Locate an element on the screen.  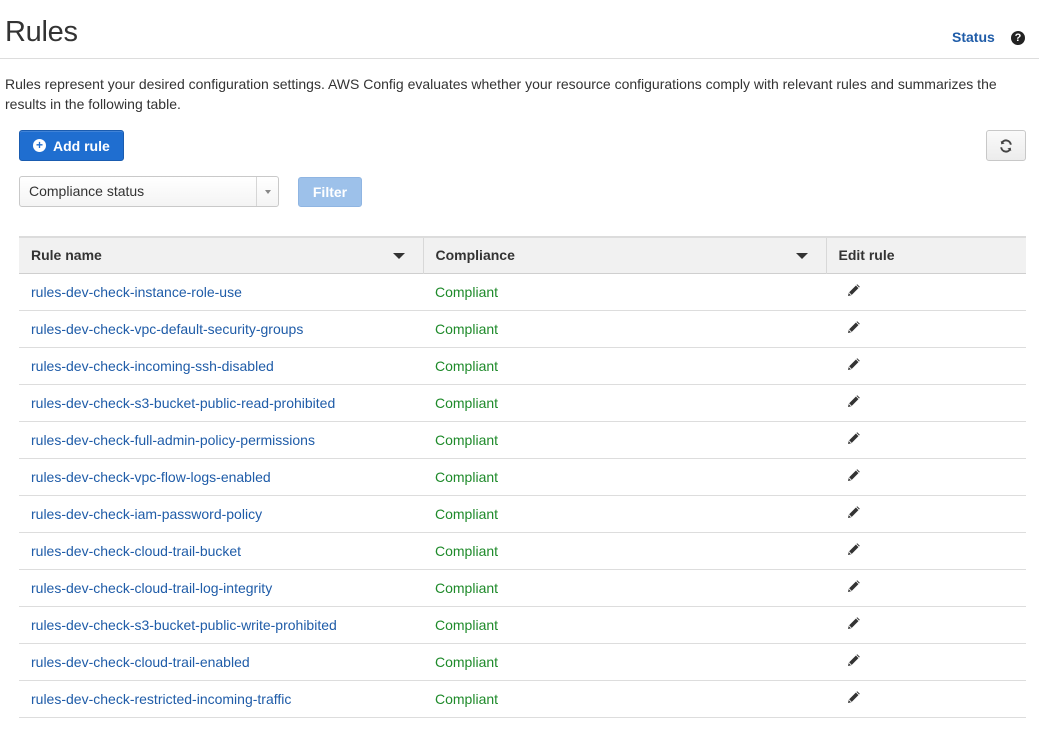
page-header: Rules Status ? is located at coordinates (519, 29).